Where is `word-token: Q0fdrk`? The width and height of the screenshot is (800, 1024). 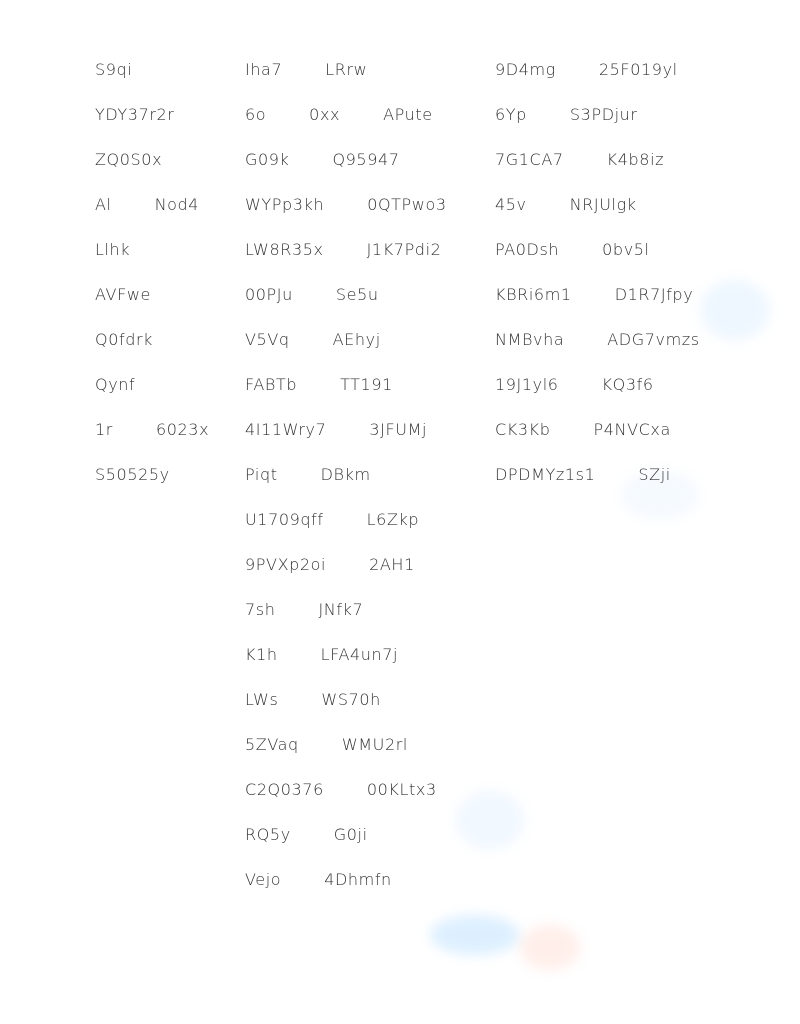 word-token: Q0fdrk is located at coordinates (124, 339).